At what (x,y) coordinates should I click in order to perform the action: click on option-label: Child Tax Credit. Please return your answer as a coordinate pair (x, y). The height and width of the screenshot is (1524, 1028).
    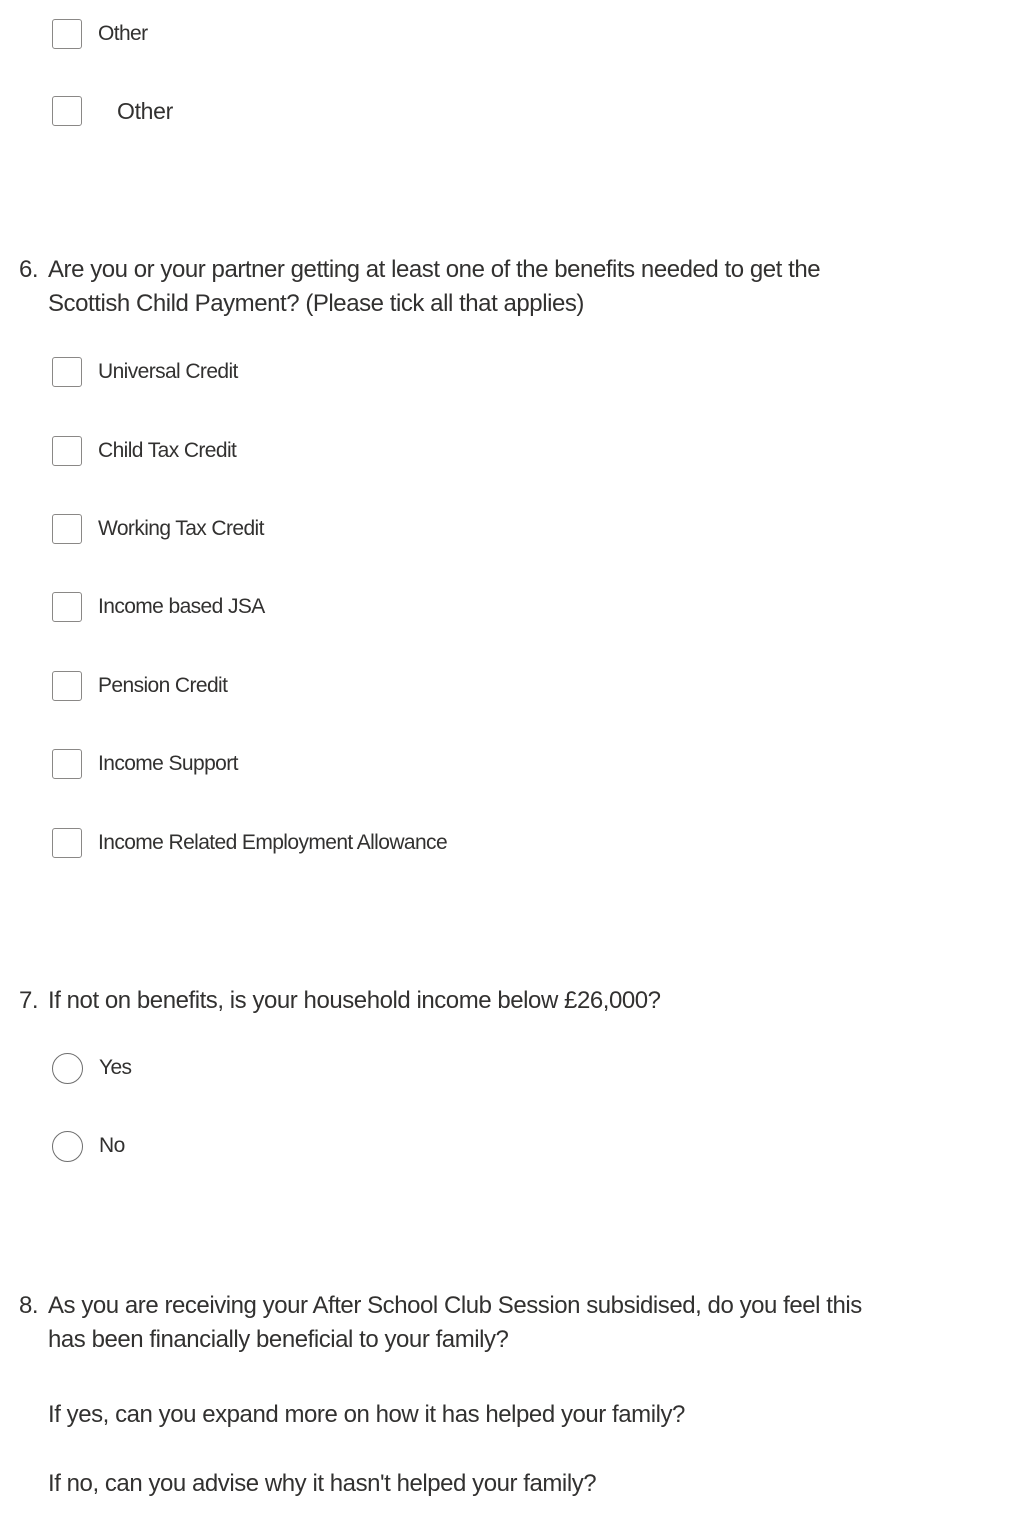
    Looking at the image, I should click on (167, 451).